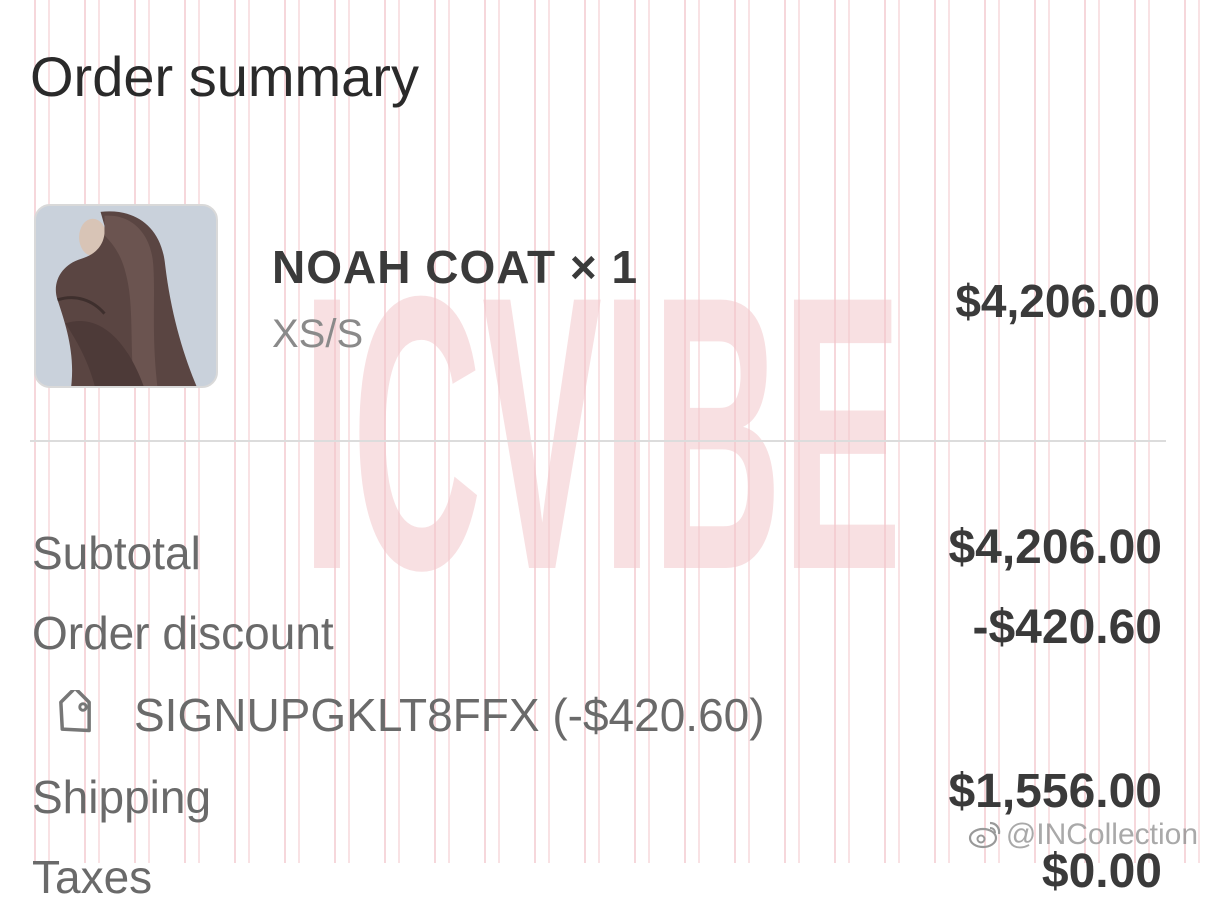  I want to click on product-price: $4,206.00, so click(1057, 301).